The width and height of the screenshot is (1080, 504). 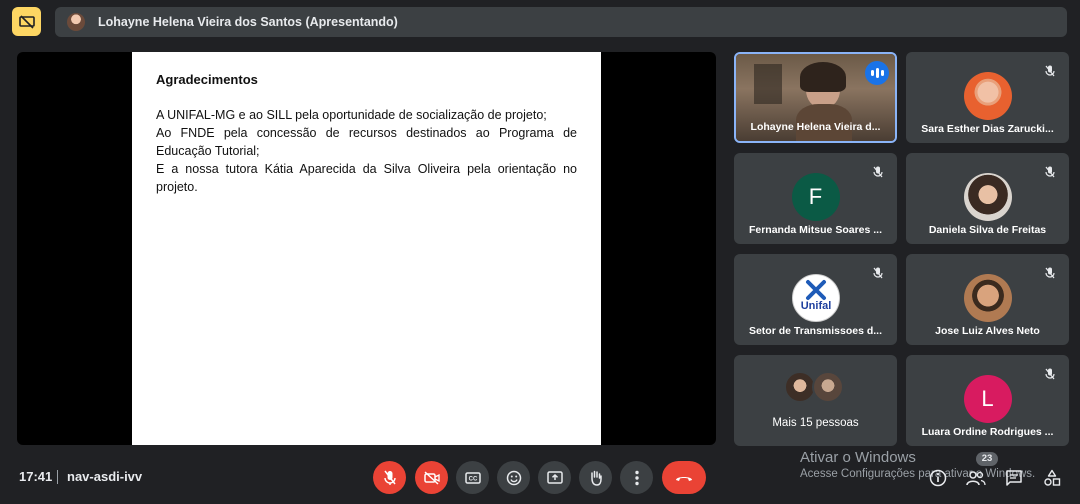 I want to click on avatar: L, so click(x=987, y=399).